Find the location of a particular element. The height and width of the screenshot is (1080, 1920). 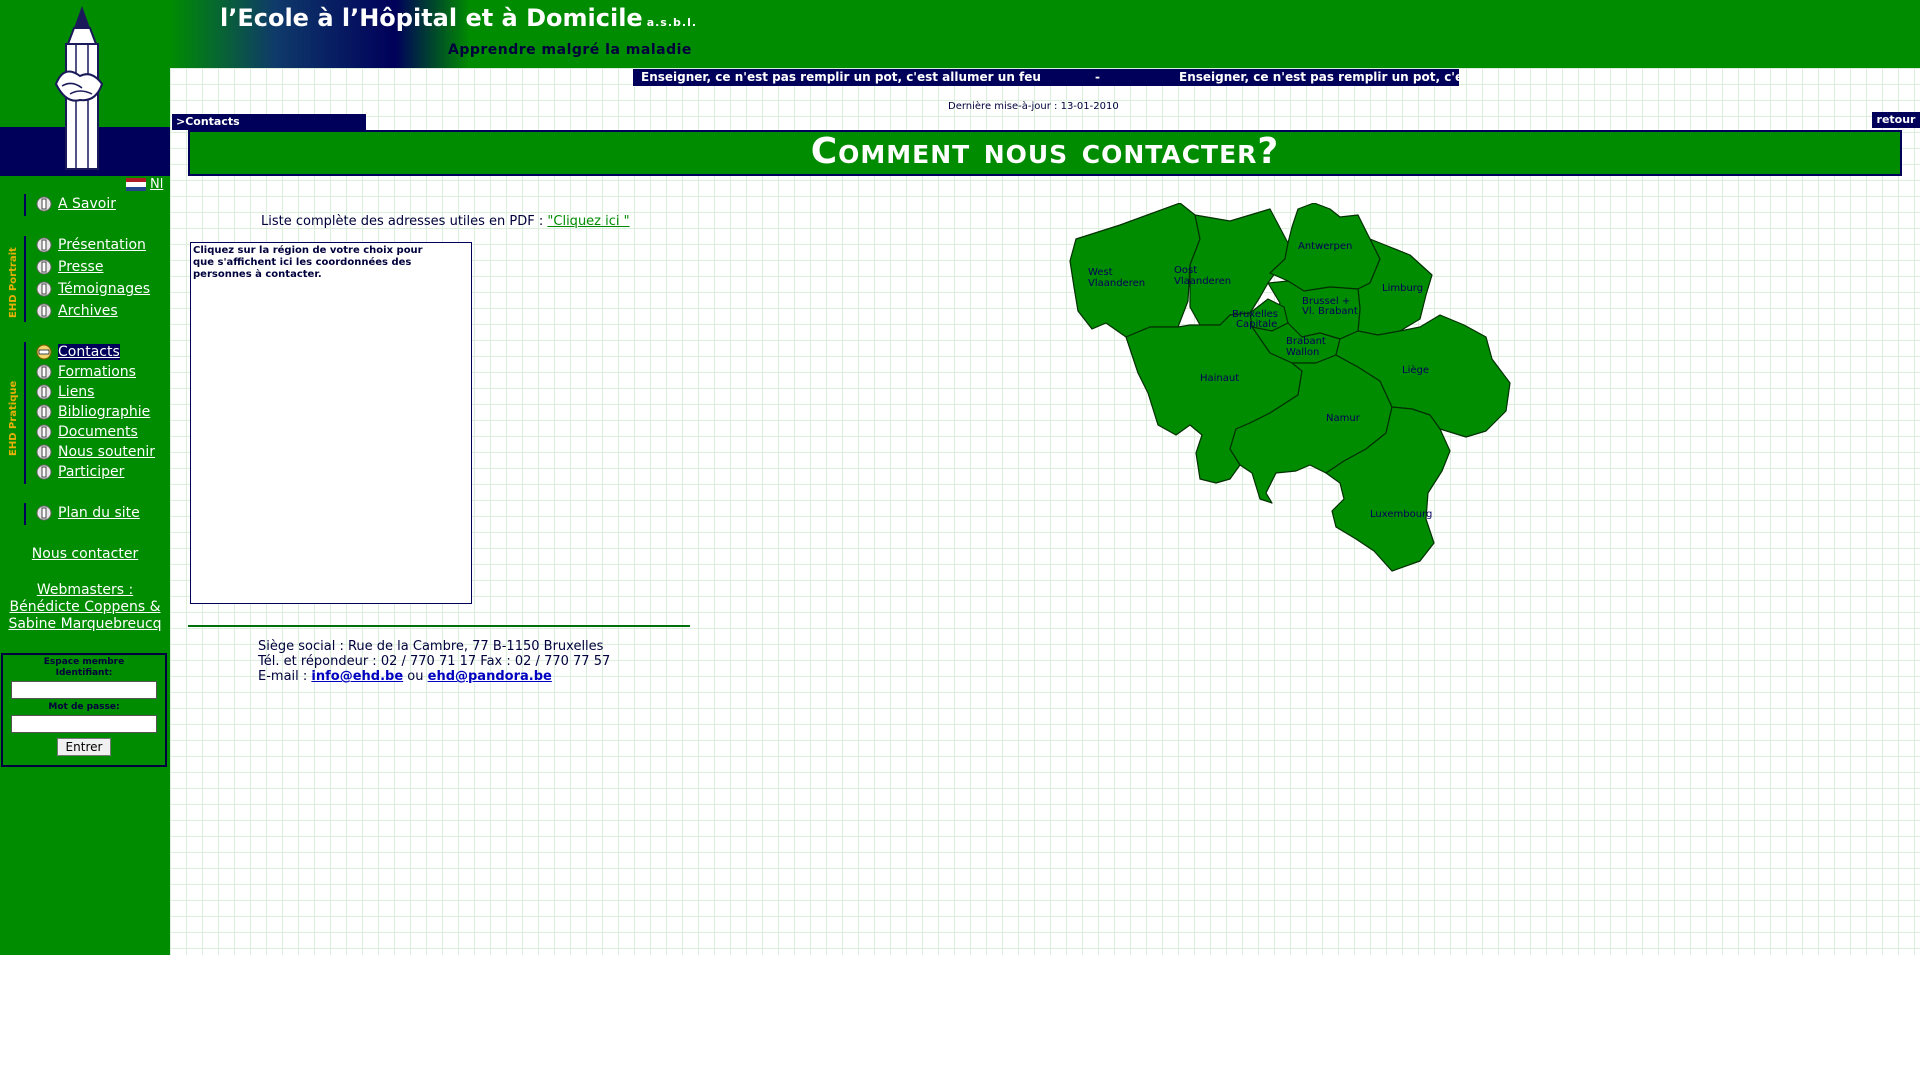

sidebar-item-contacts: Contacts is located at coordinates (78, 352).